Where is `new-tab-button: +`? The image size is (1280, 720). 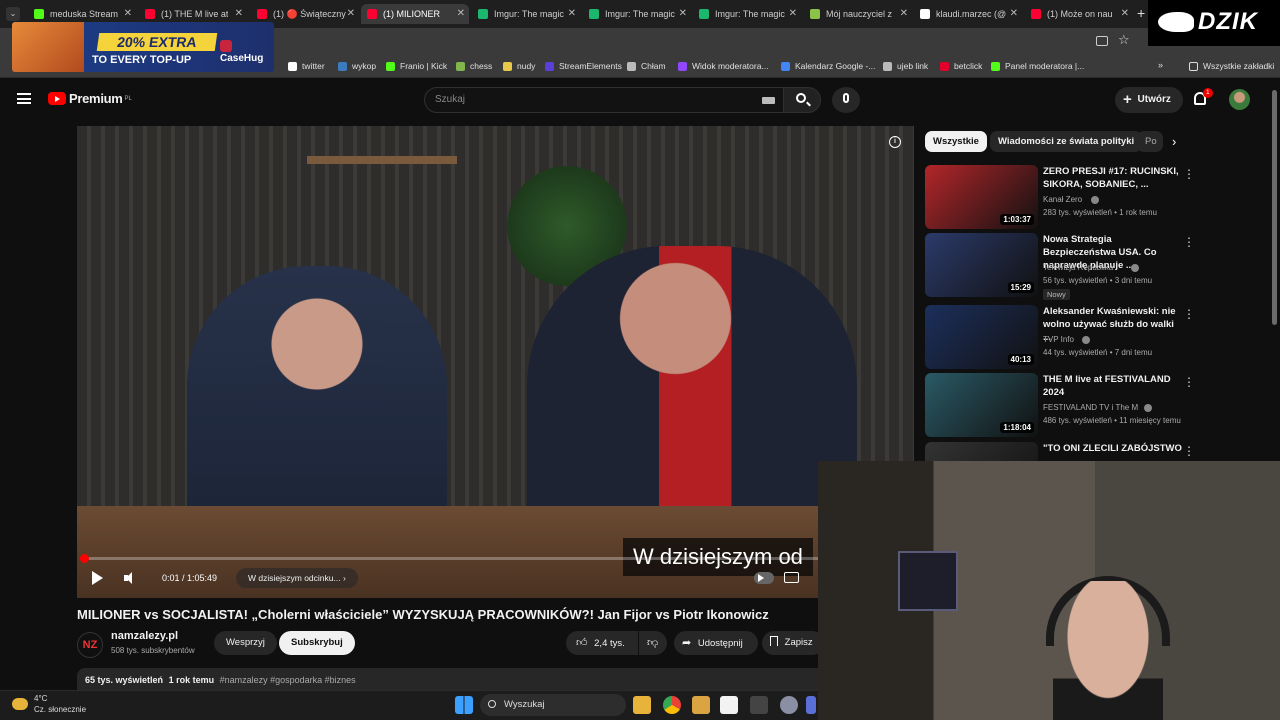
new-tab-button: + is located at coordinates (1141, 13).